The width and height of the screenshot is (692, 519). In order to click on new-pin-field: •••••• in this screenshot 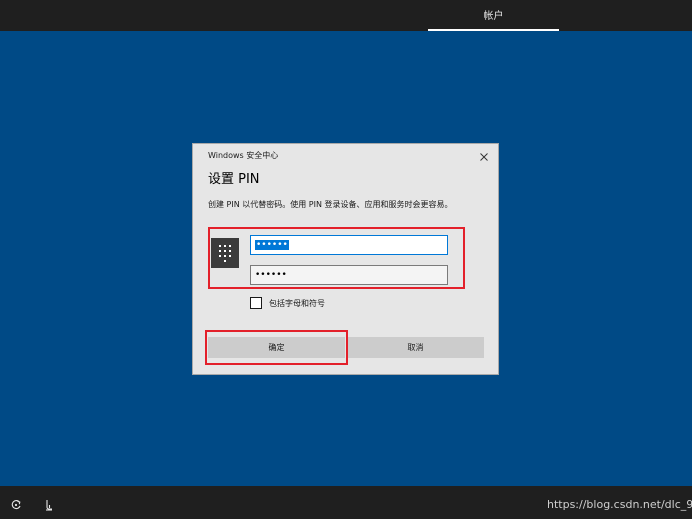, I will do `click(349, 245)`.